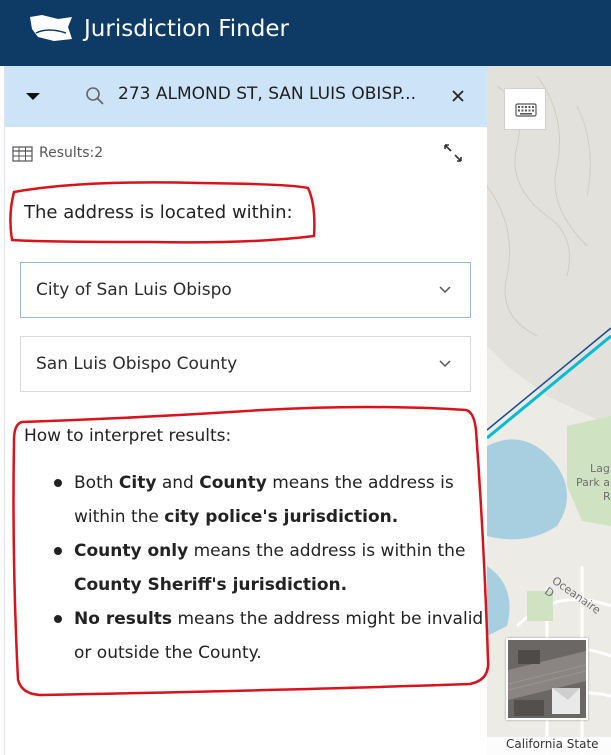 This screenshot has height=755, width=611. Describe the element at coordinates (158, 212) in the screenshot. I see `located-heading: The address is located within:` at that location.